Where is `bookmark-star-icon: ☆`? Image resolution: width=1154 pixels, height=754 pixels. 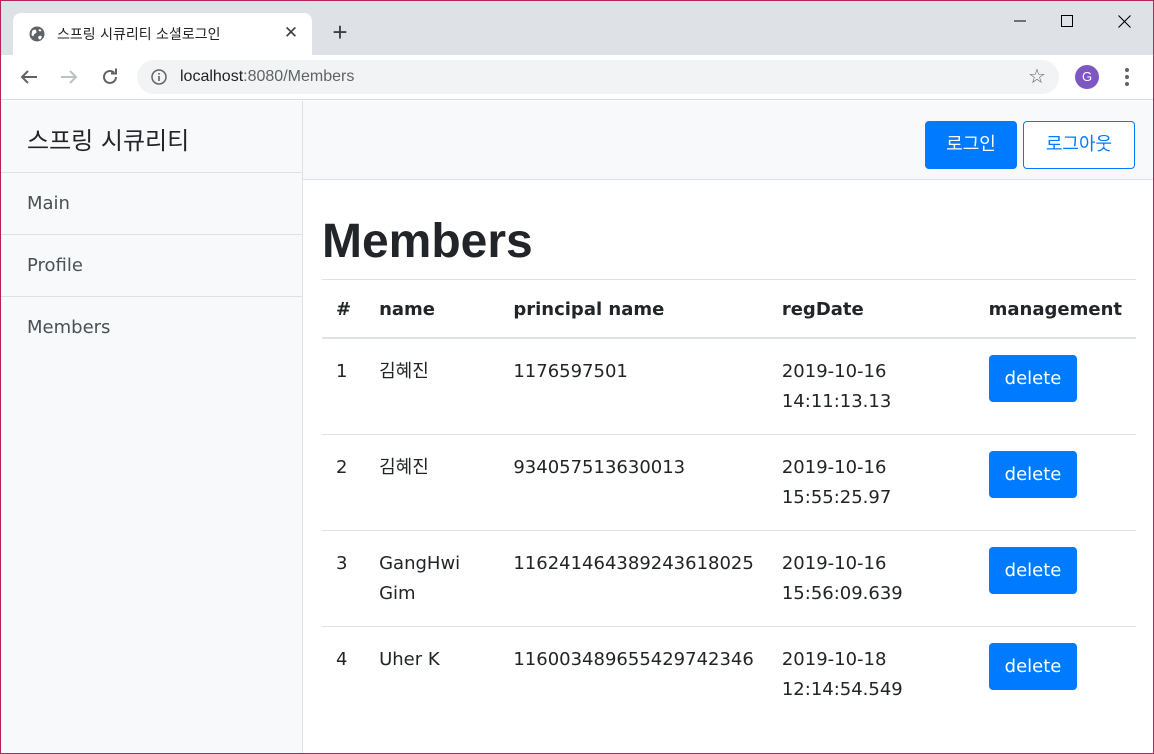 bookmark-star-icon: ☆ is located at coordinates (1037, 77).